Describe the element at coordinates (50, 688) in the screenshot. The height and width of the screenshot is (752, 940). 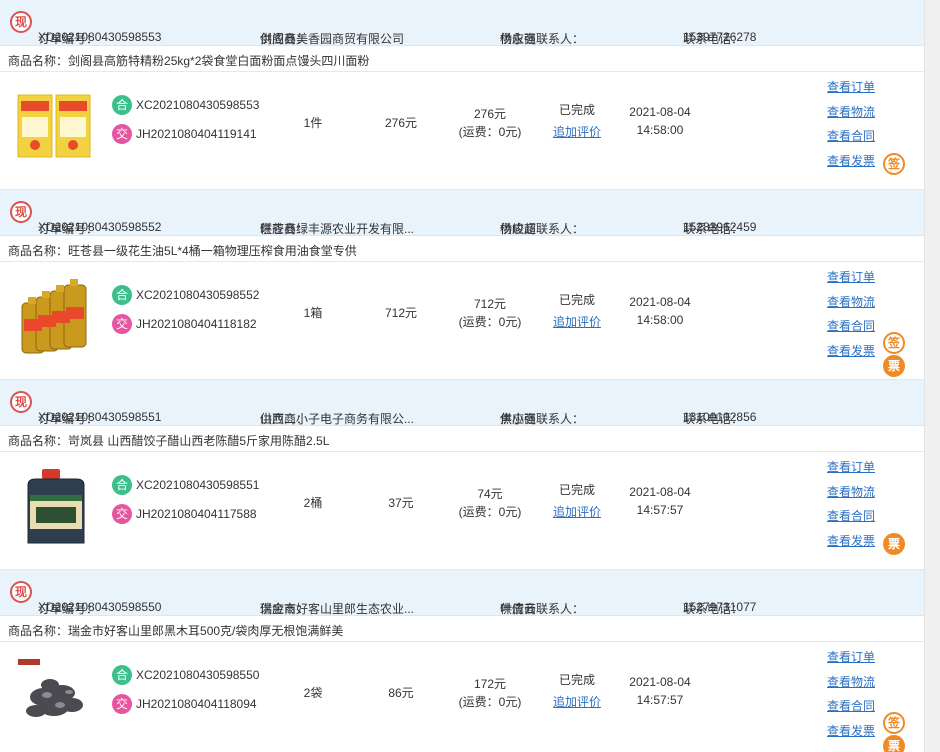
I see `black-fungus-icon` at that location.